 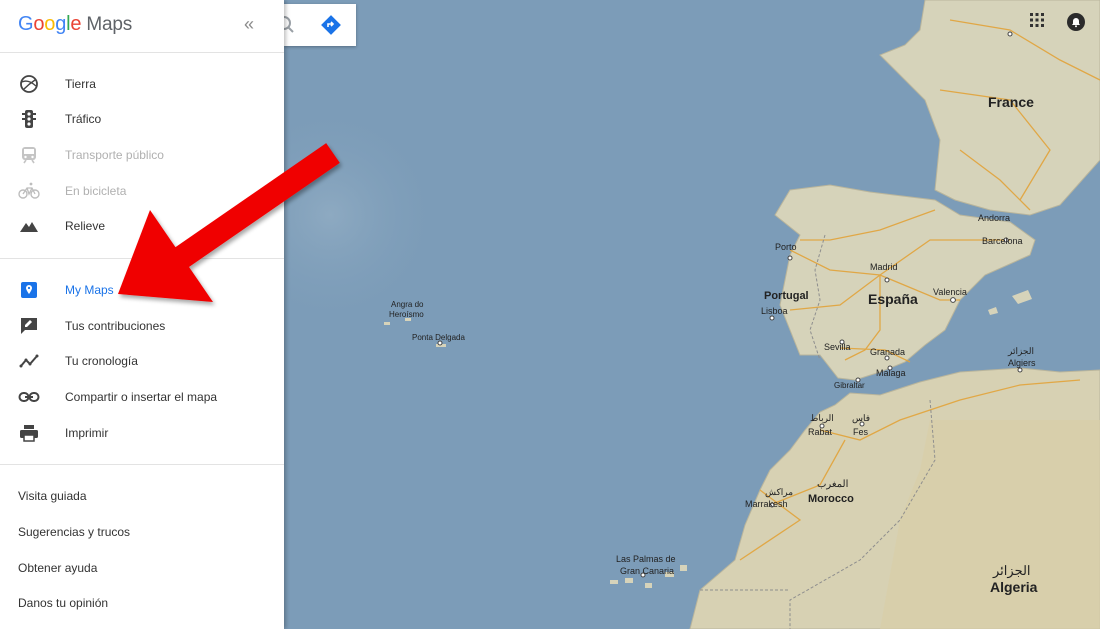 What do you see at coordinates (109, 24) in the screenshot?
I see `logo-maps-text: Maps` at bounding box center [109, 24].